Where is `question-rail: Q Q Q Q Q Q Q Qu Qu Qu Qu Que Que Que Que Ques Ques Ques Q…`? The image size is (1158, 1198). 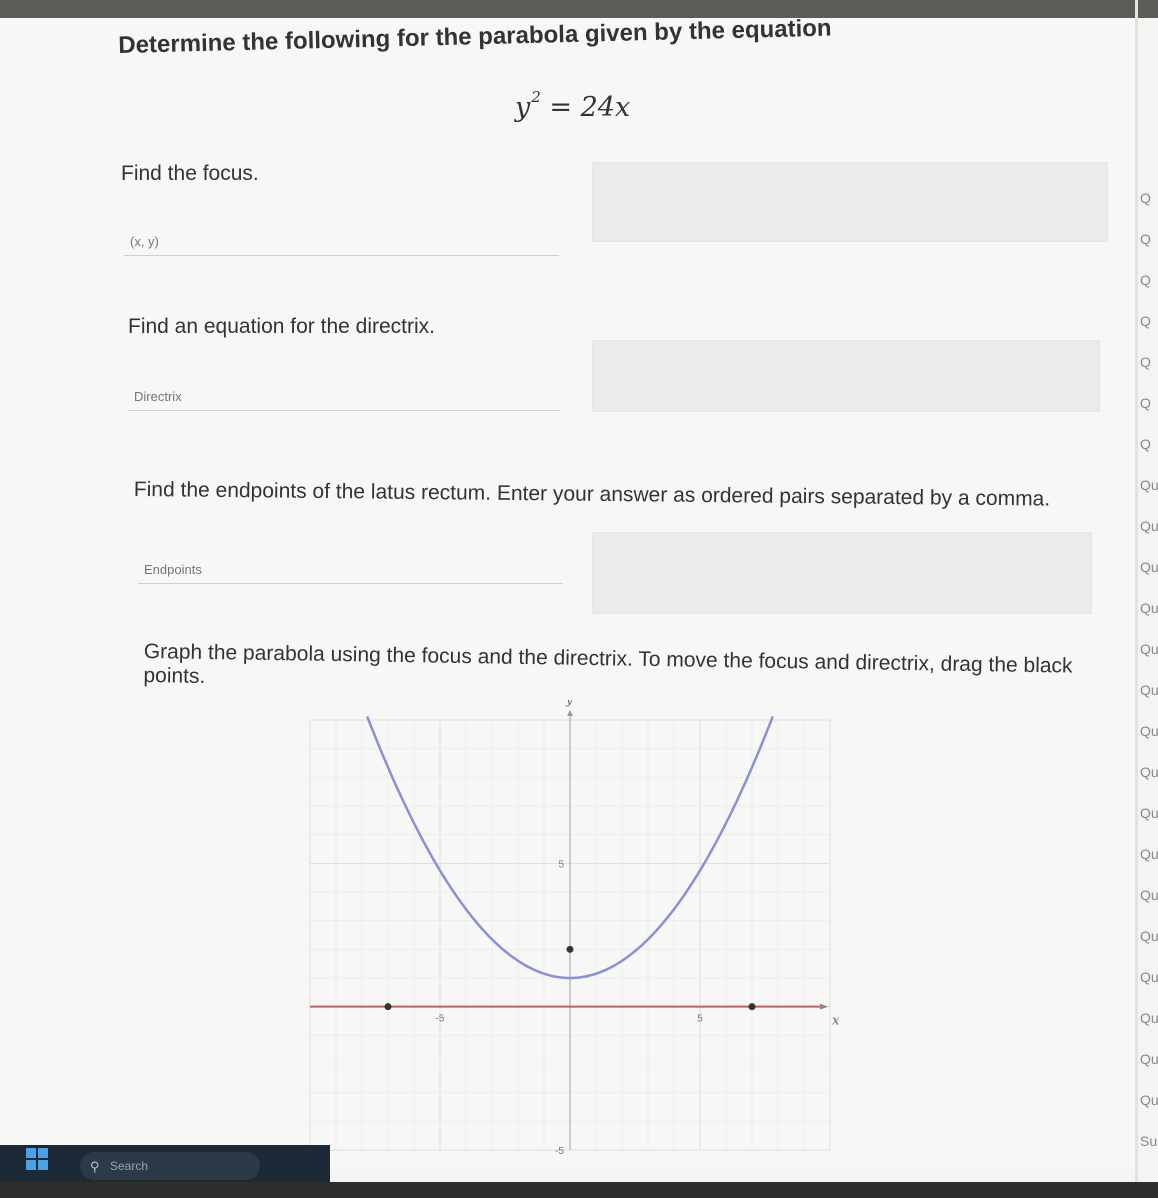
question-rail: Q Q Q Q Q Q Q Qu Qu Qu Qu Que Que Que Que Ques Ques Ques Q… is located at coordinates (1148, 599).